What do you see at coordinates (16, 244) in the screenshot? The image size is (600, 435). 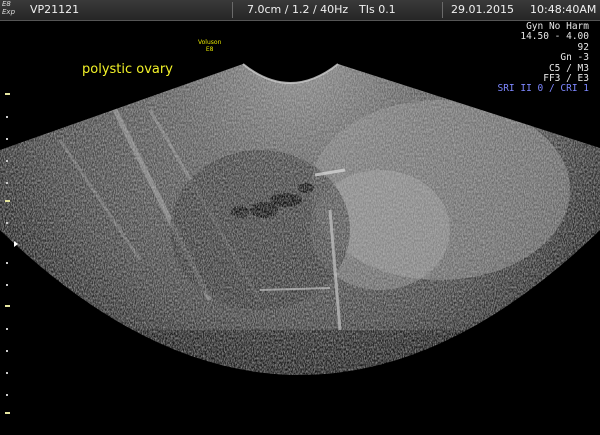 I see `triangle-right-icon` at bounding box center [16, 244].